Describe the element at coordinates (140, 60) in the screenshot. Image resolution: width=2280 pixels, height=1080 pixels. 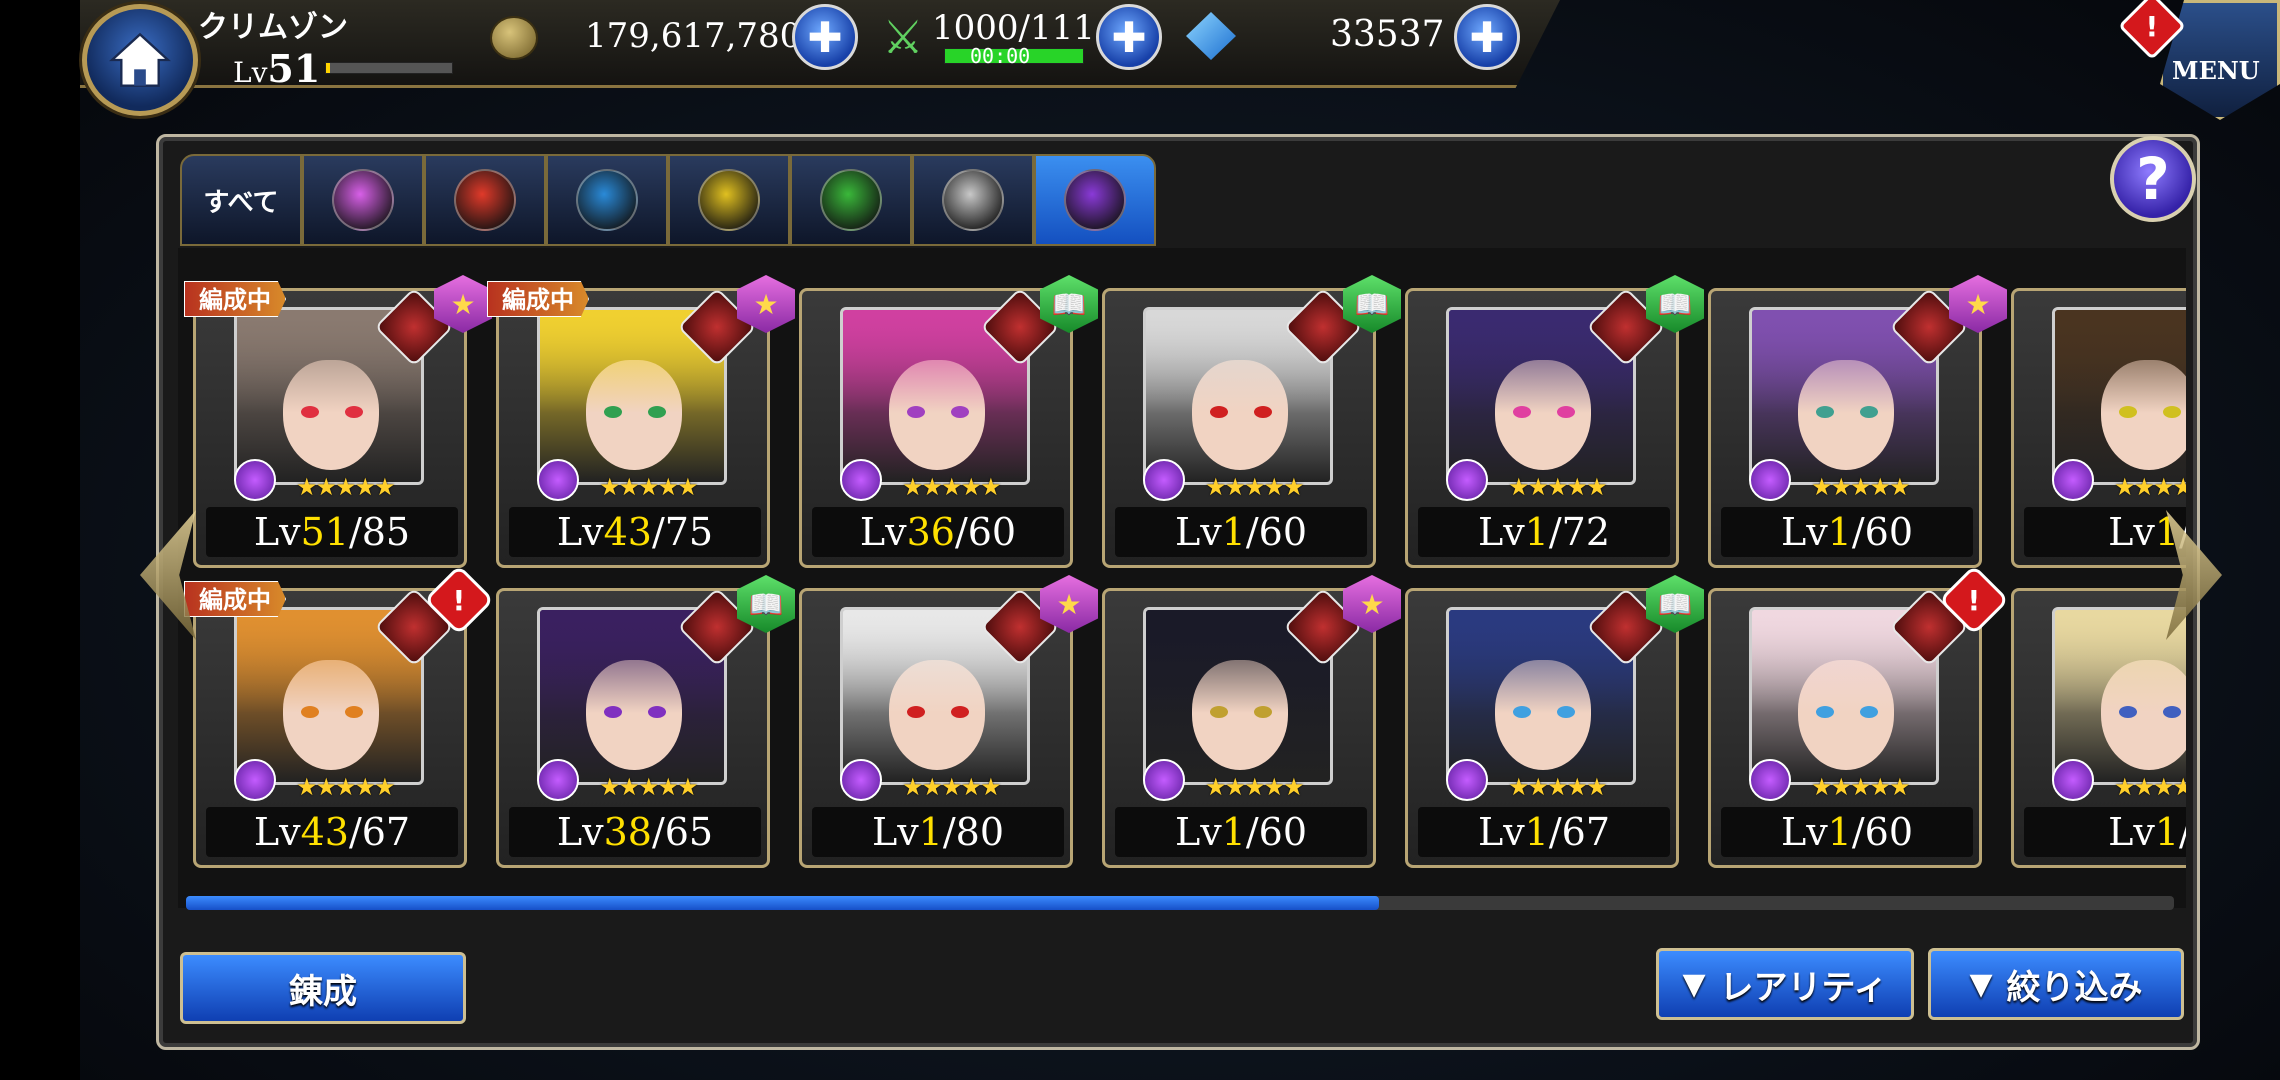
I see `home-button` at that location.